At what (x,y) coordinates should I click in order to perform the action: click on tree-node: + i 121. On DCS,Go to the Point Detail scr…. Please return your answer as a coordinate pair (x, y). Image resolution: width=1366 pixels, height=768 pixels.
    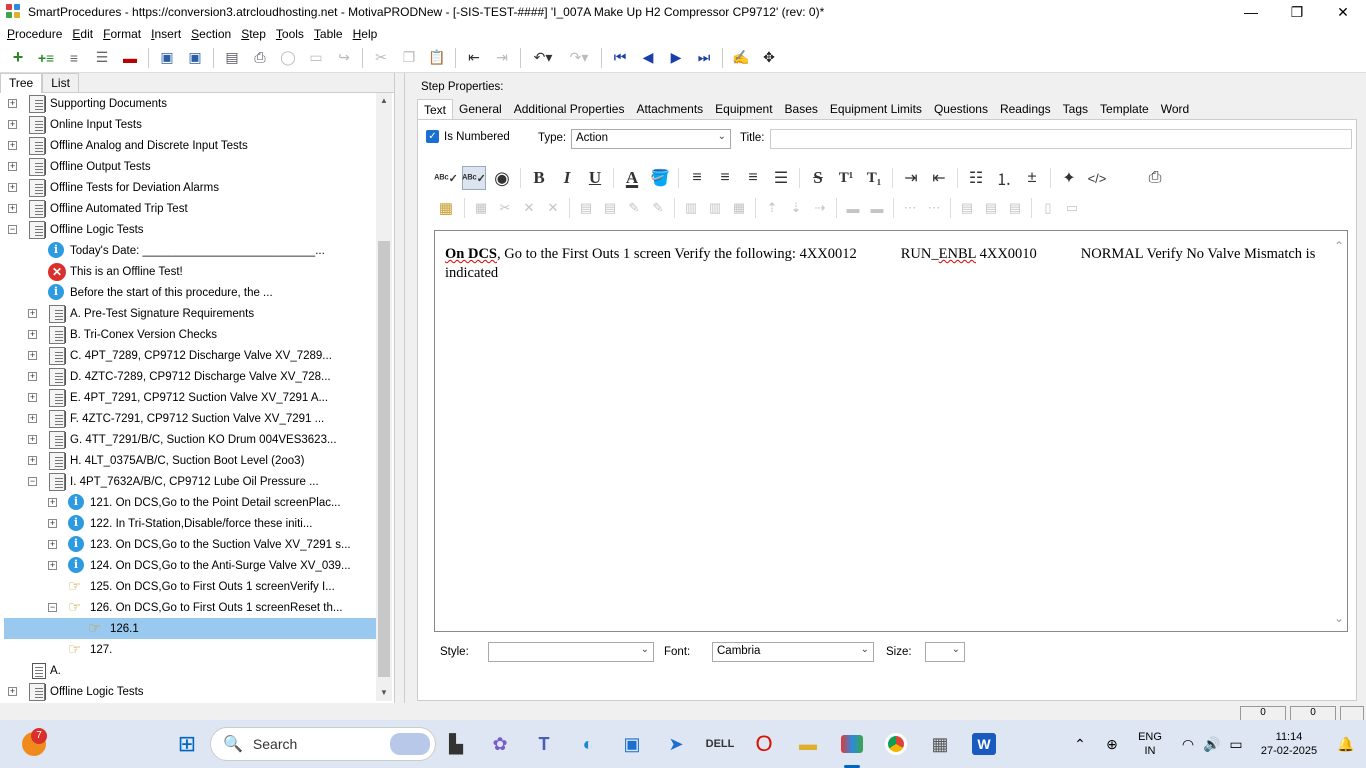
    Looking at the image, I should click on (190, 502).